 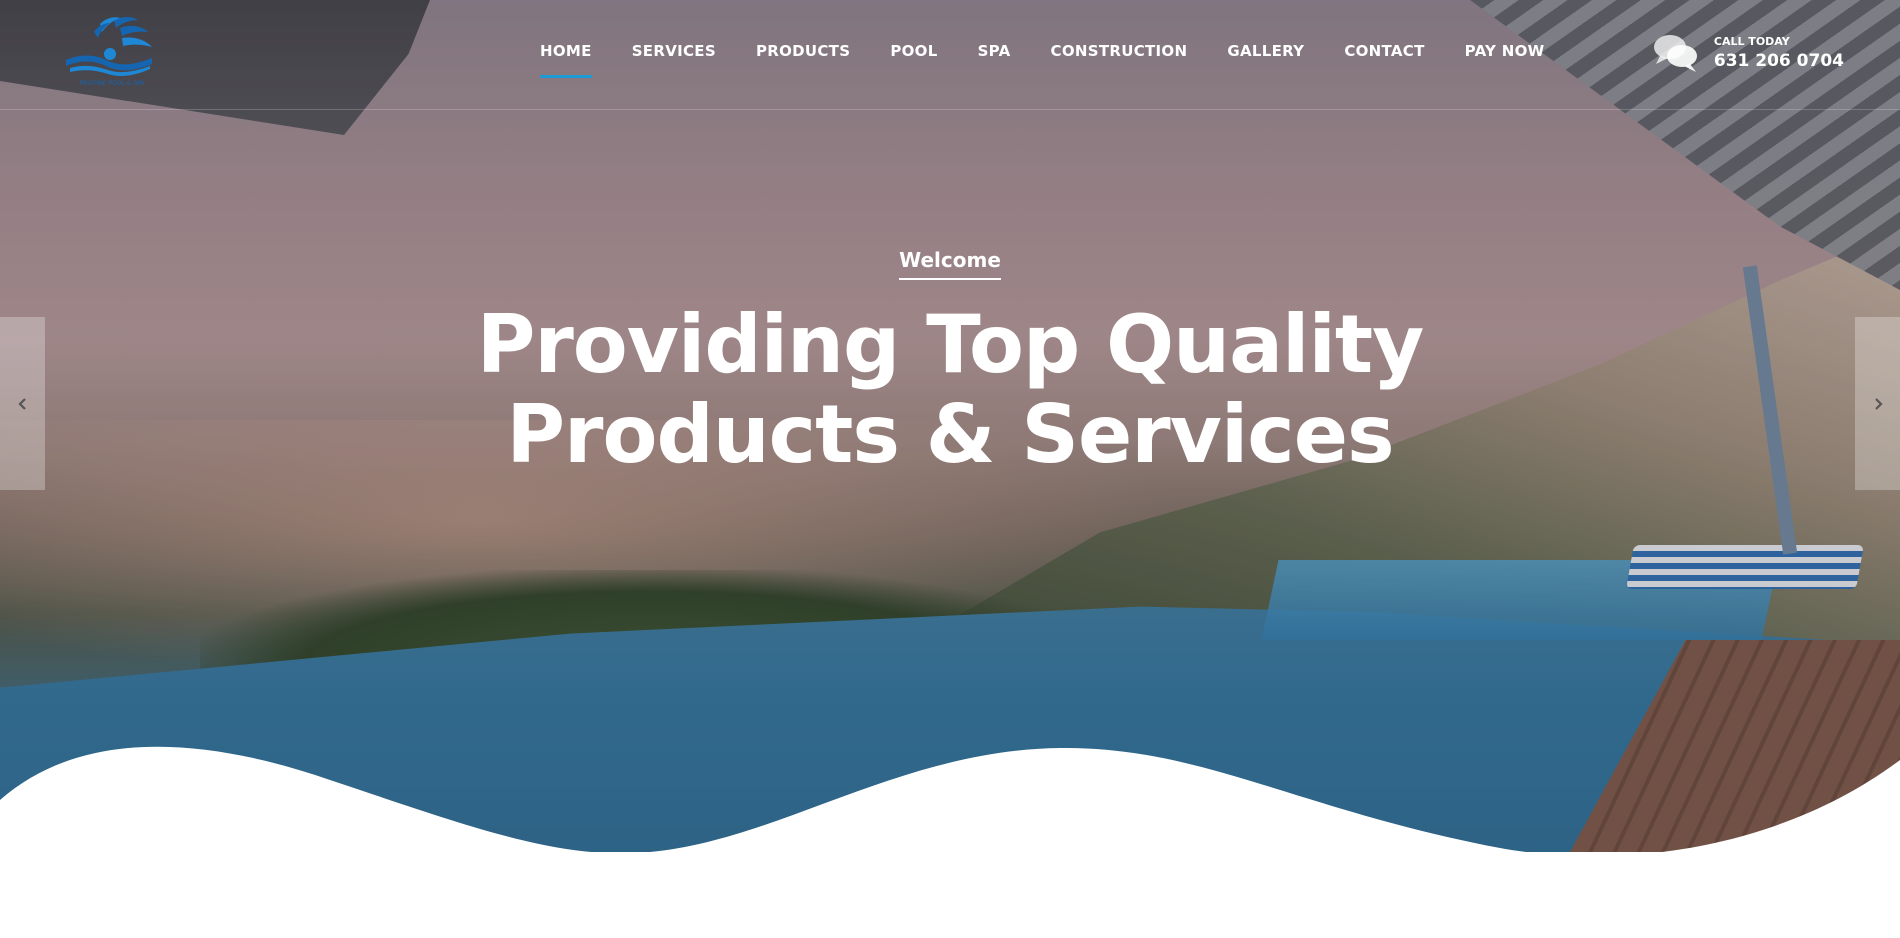 What do you see at coordinates (913, 51) in the screenshot?
I see `nav-item-pool: POOL` at bounding box center [913, 51].